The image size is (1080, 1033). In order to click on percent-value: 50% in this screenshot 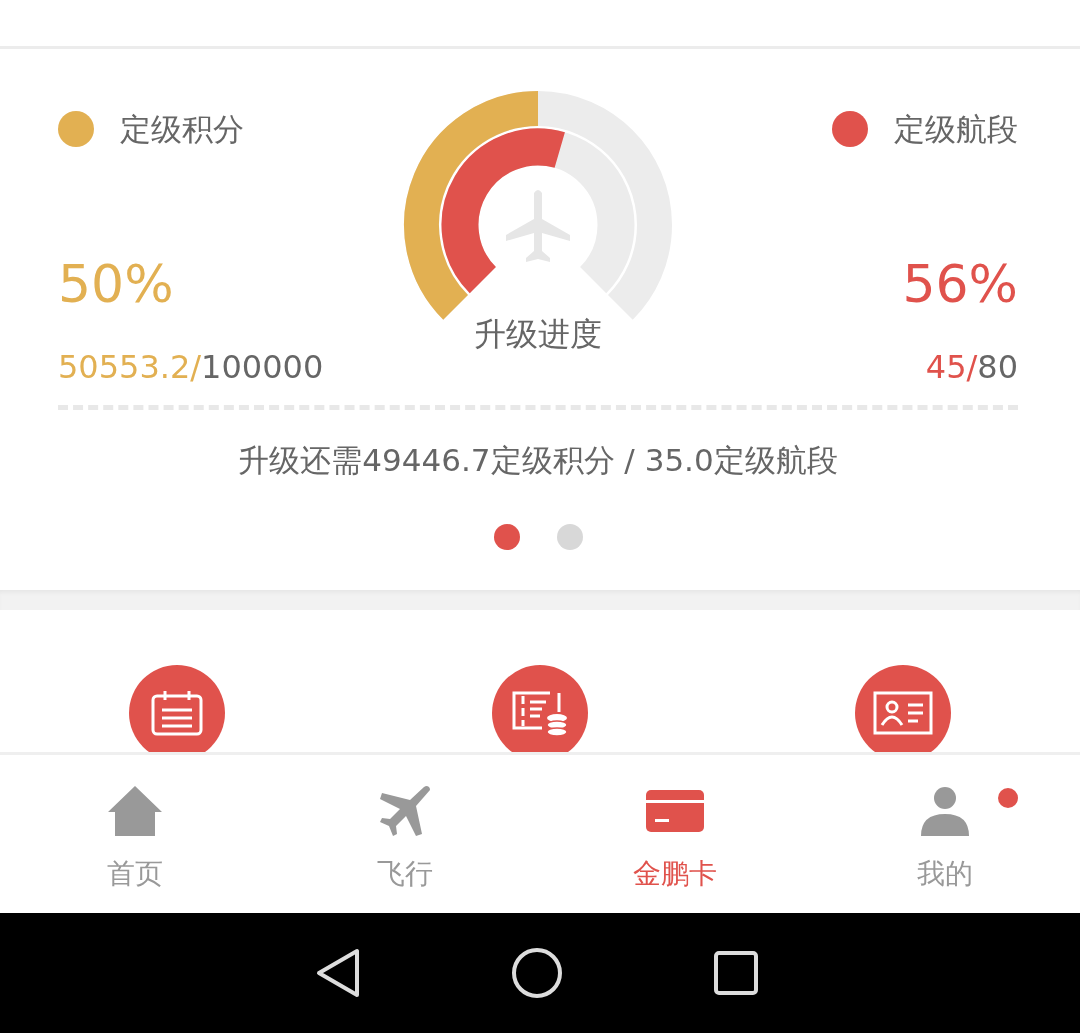, I will do `click(116, 284)`.